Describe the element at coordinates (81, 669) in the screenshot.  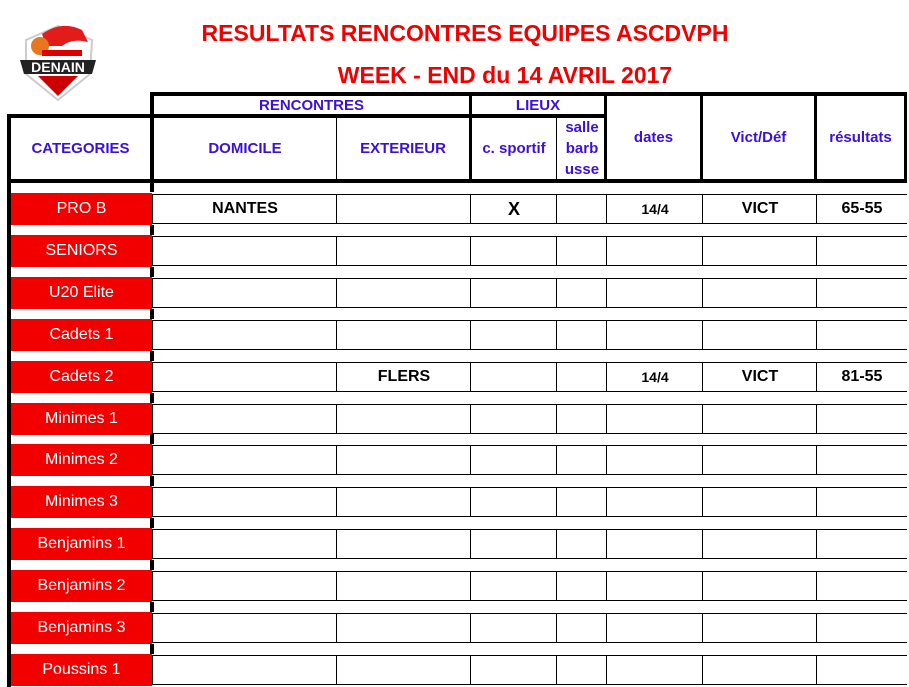
I see `category-cell: Poussins 1` at that location.